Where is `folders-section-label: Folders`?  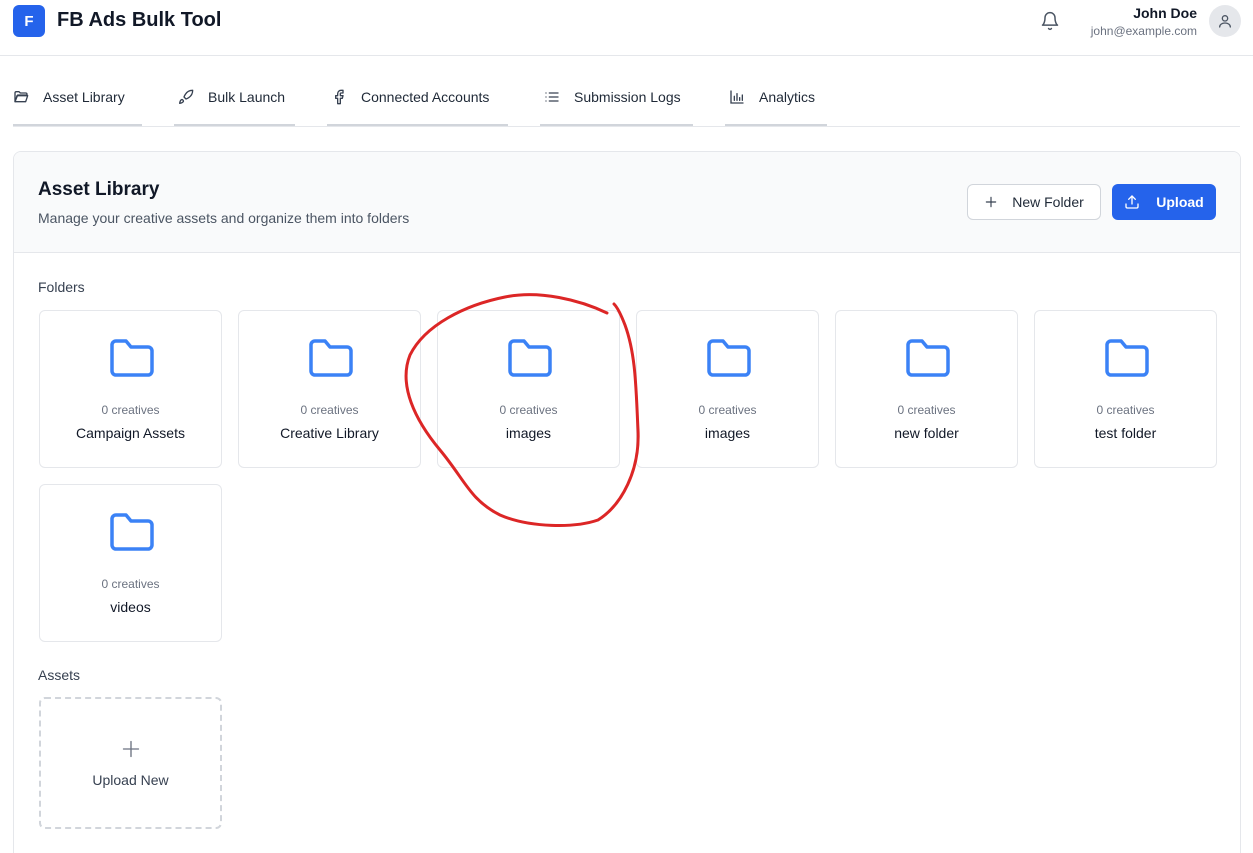
folders-section-label: Folders is located at coordinates (61, 287).